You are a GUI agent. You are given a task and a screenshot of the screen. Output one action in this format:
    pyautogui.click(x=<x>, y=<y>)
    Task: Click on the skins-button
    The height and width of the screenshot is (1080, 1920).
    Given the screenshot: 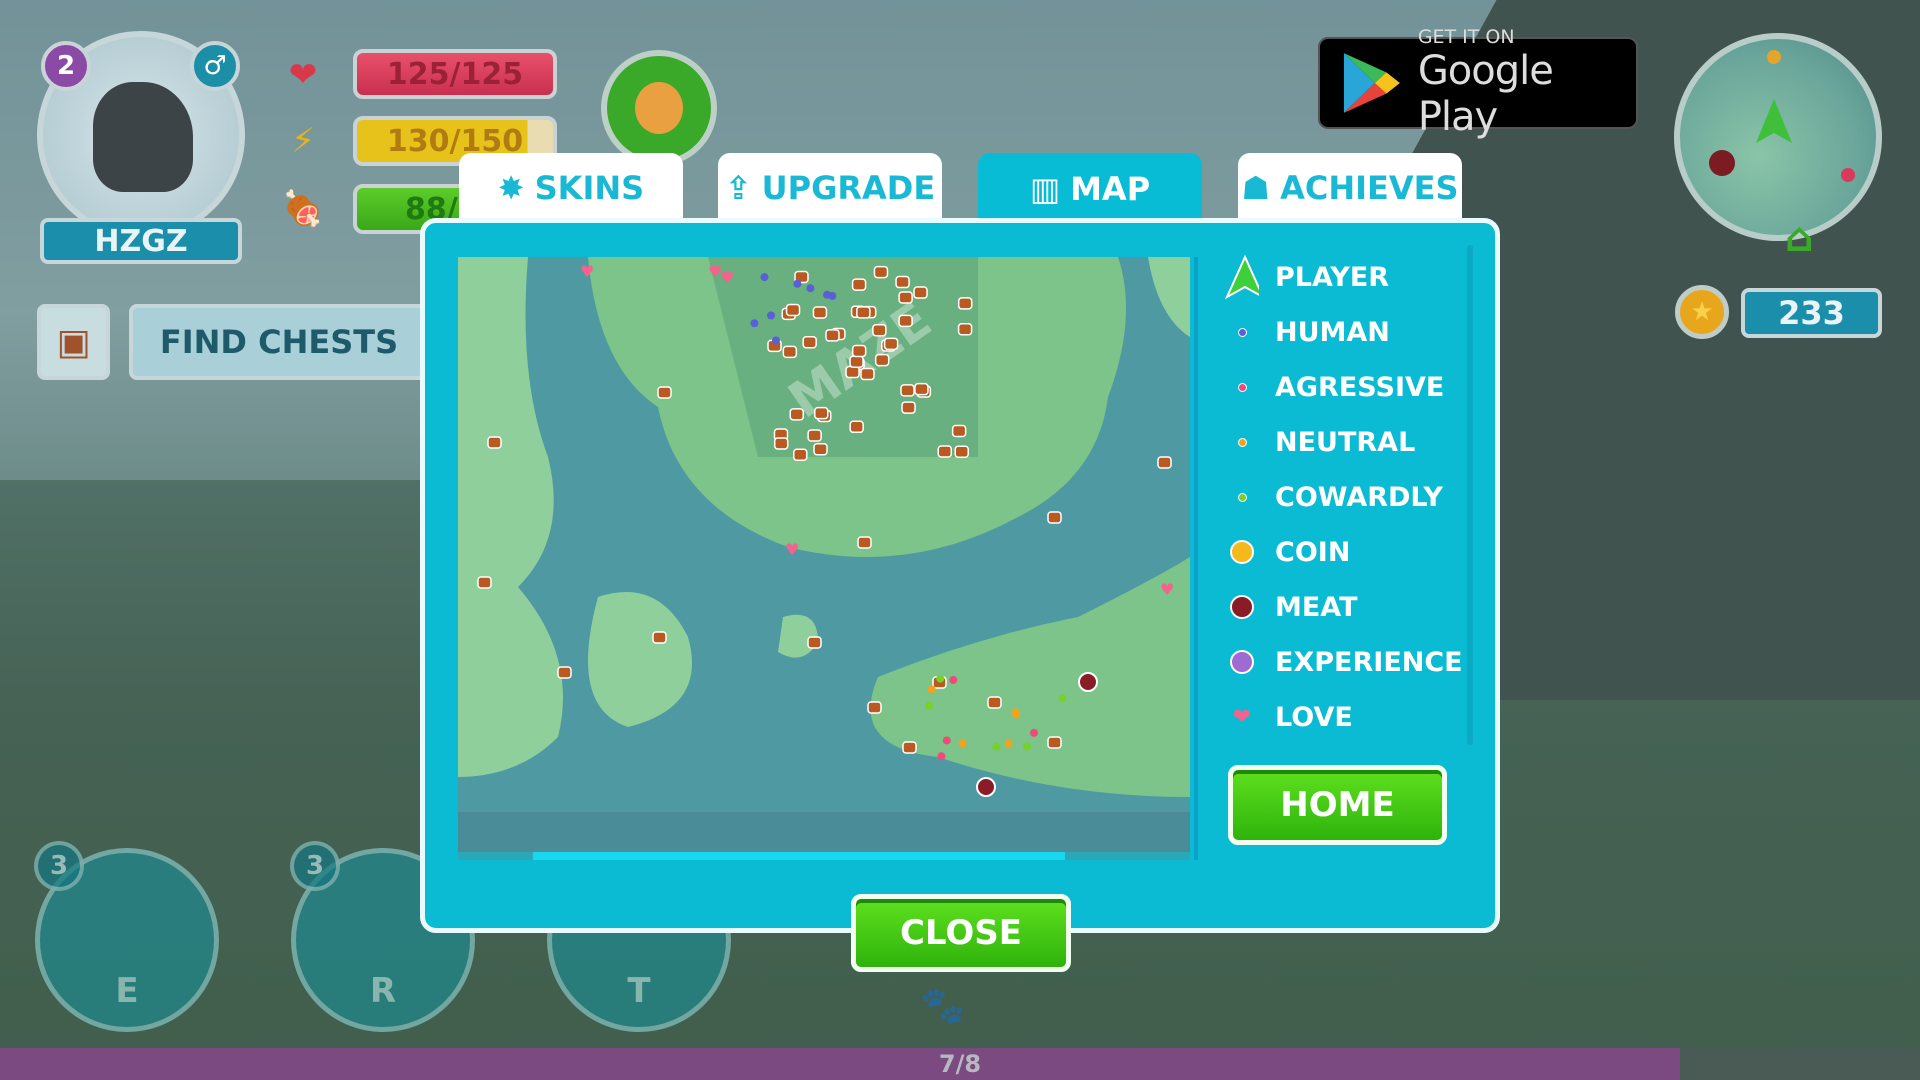 What is the action you would take?
    pyautogui.click(x=659, y=108)
    